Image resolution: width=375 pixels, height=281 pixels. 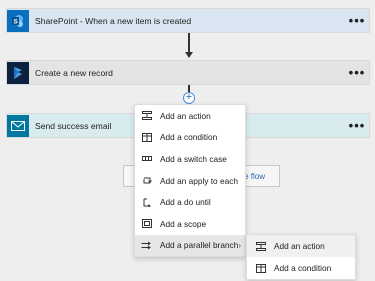 I want to click on menu-item-add-do-until: Add a do until, so click(x=190, y=202).